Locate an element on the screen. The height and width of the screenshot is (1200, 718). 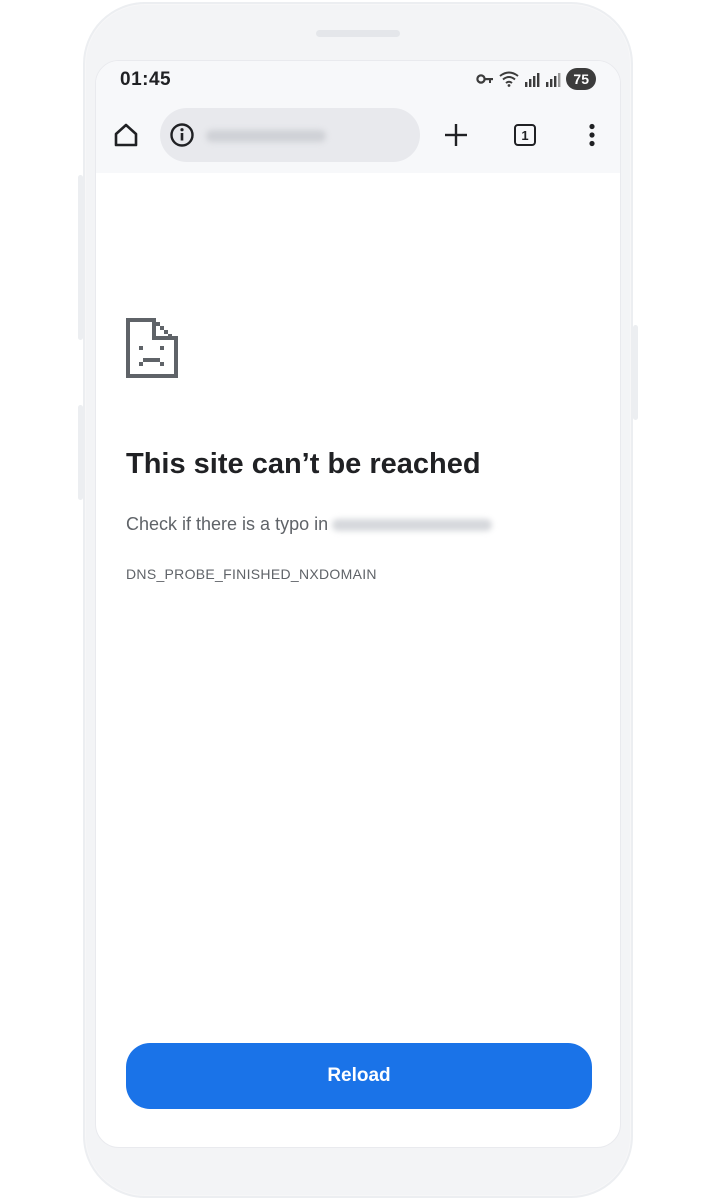
error-description: Check if there is a typo in is located at coordinates (309, 524).